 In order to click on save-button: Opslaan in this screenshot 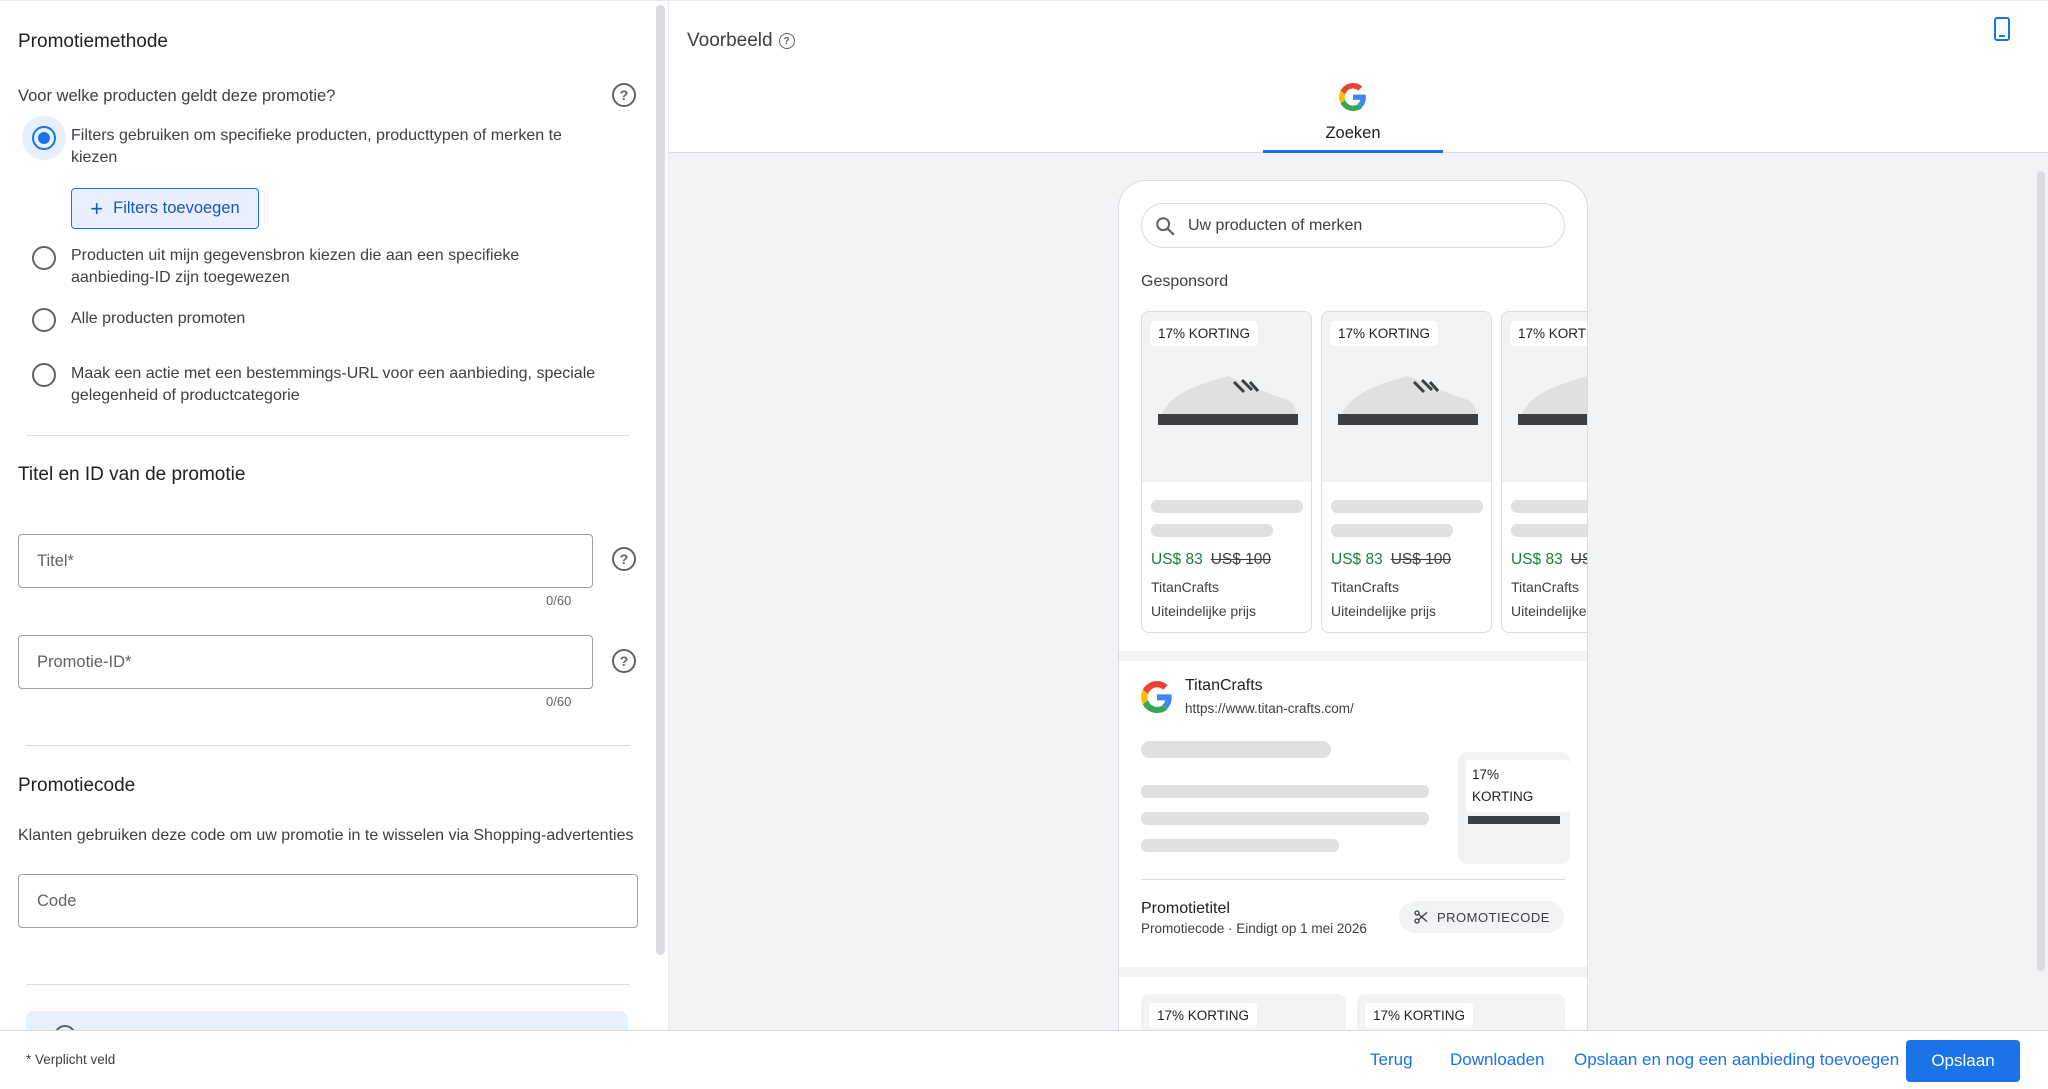, I will do `click(1963, 1061)`.